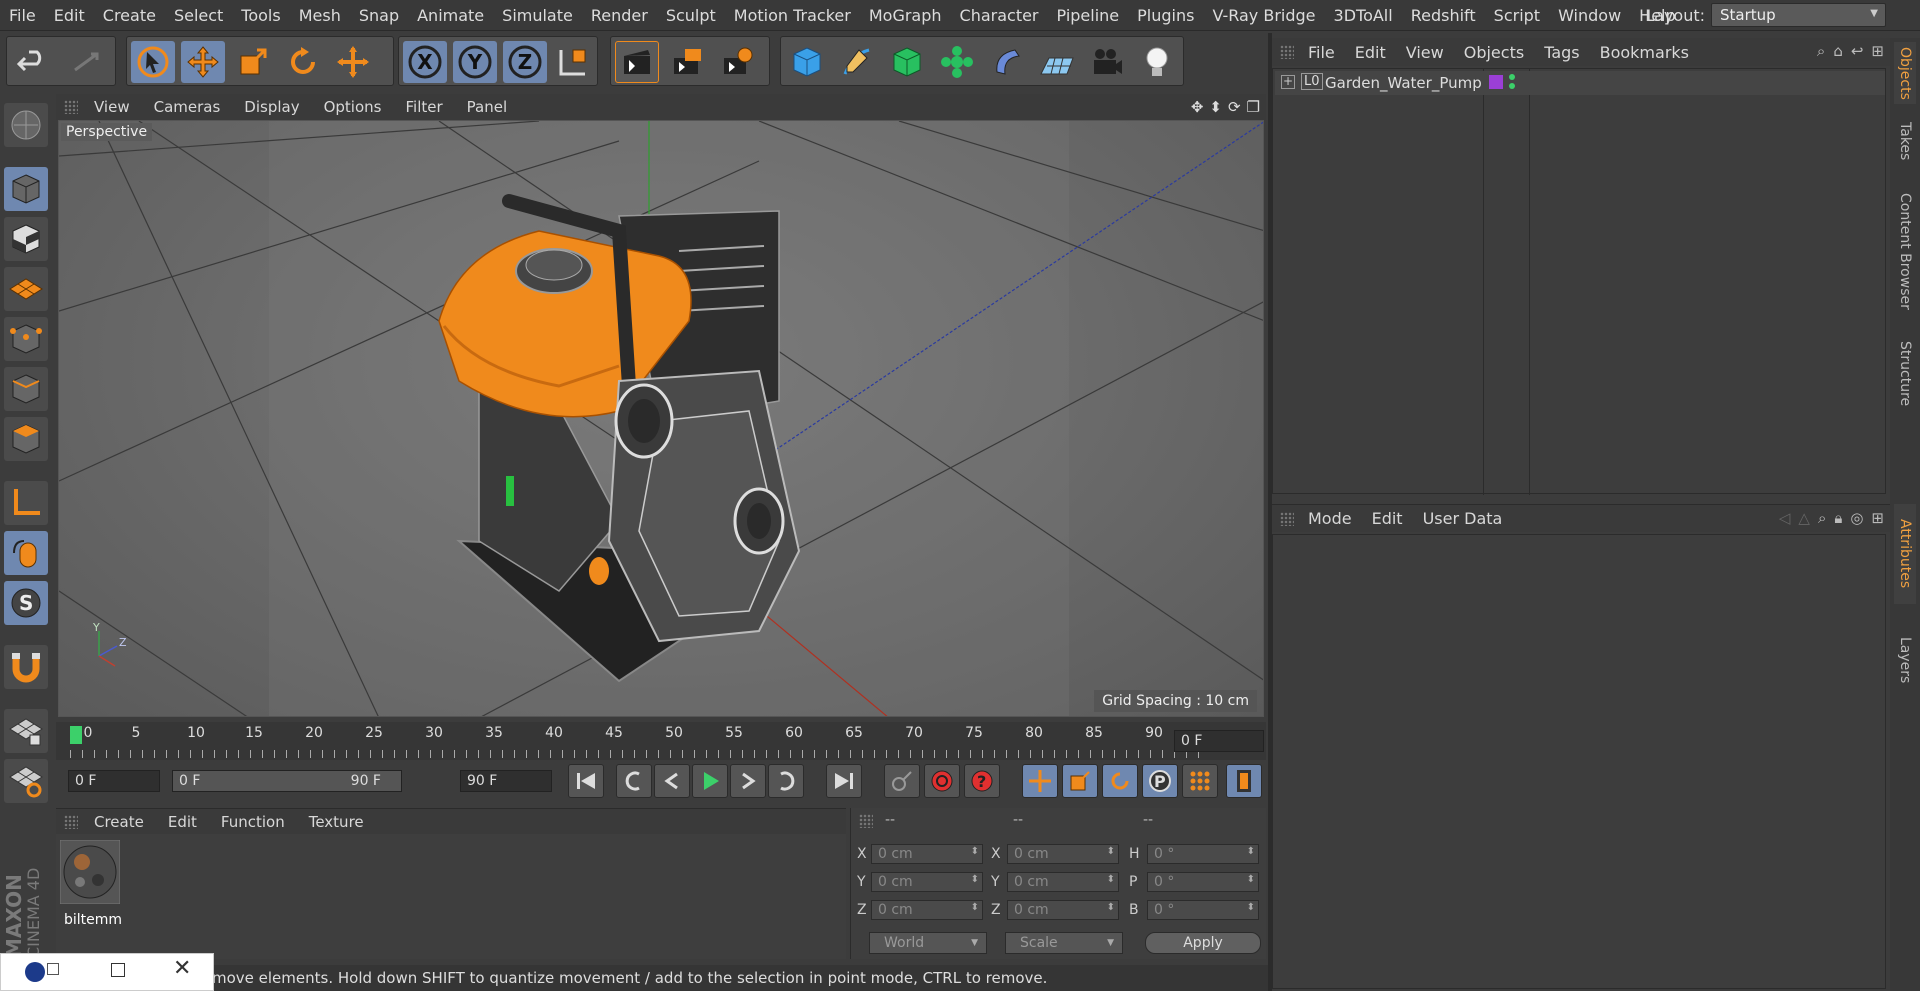 The width and height of the screenshot is (1920, 991). What do you see at coordinates (1007, 62) in the screenshot?
I see `deformer-button` at bounding box center [1007, 62].